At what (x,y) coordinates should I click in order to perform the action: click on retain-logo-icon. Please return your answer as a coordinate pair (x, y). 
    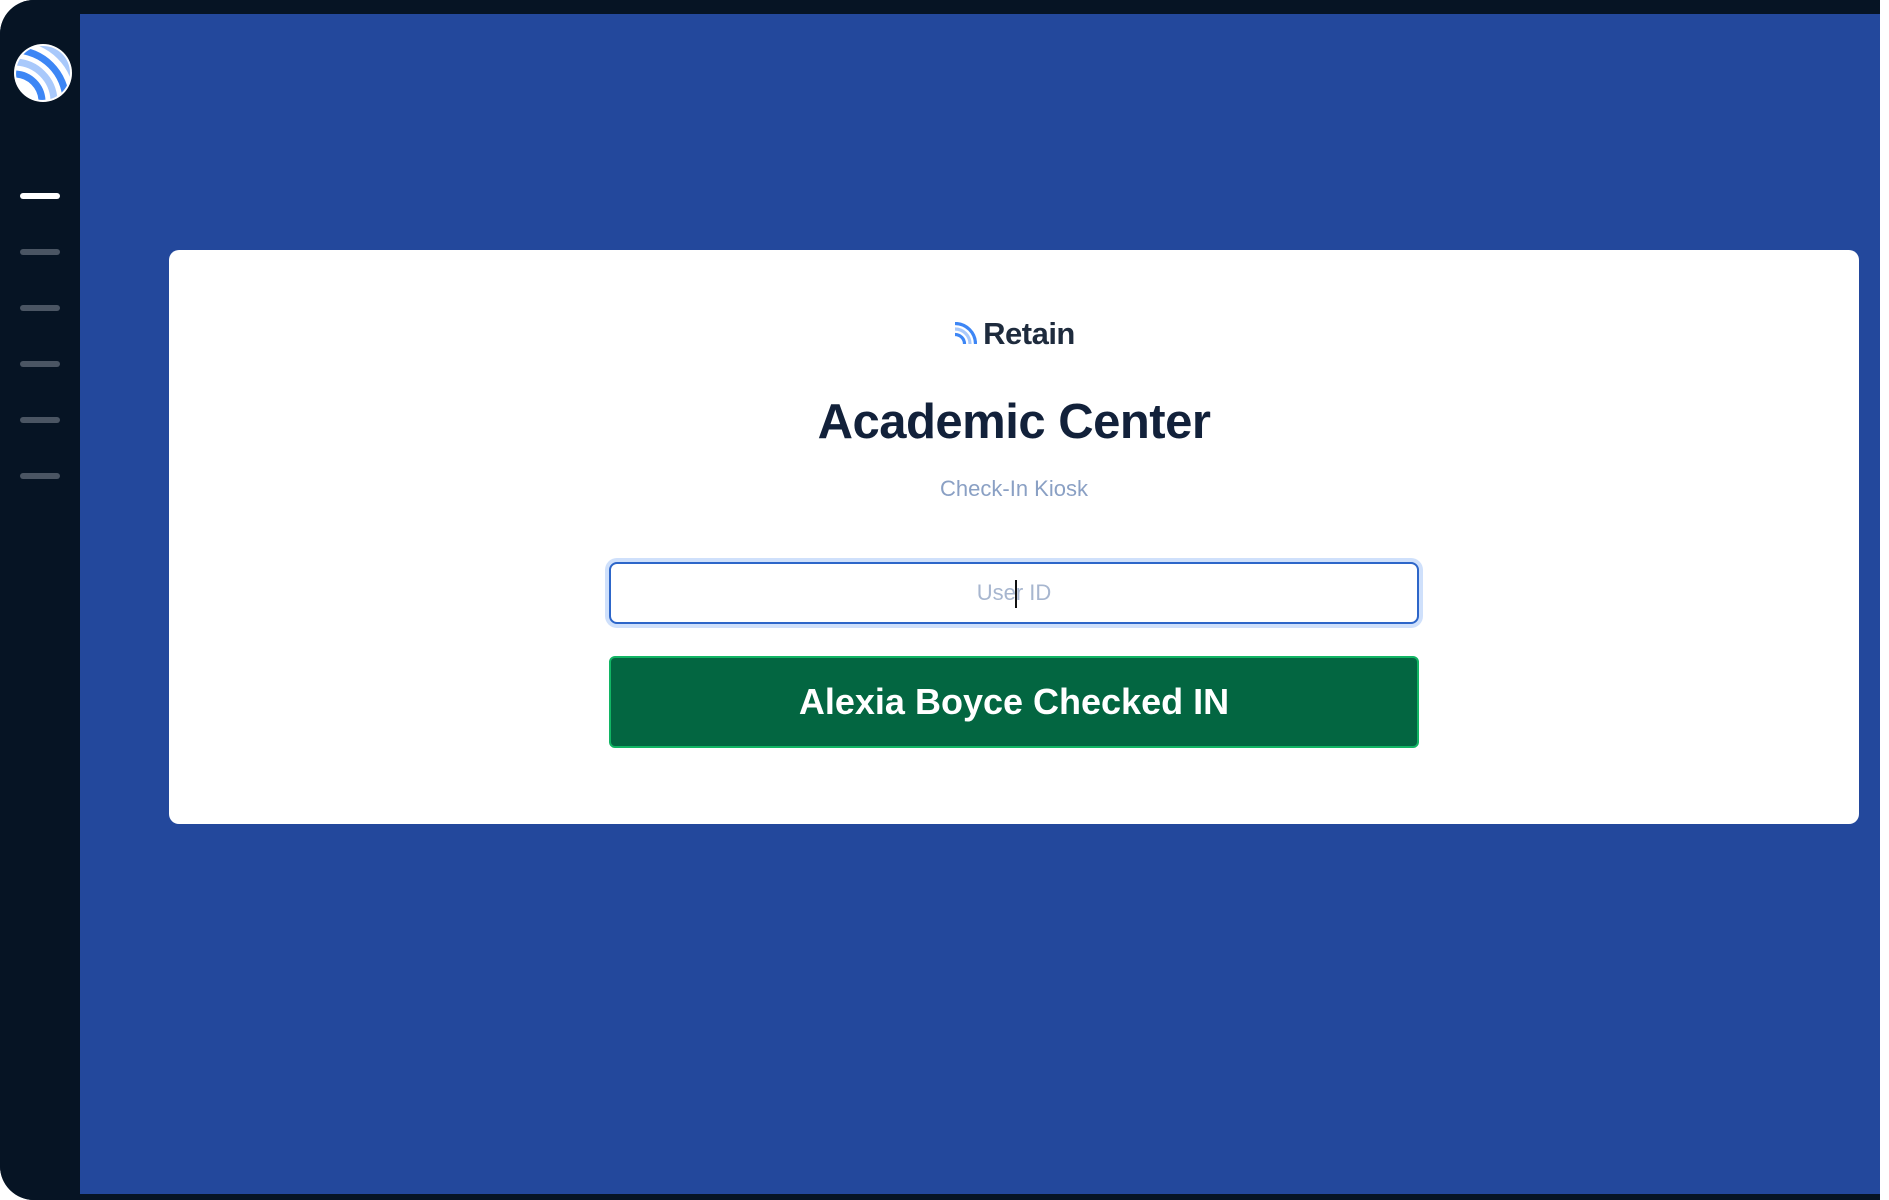
    Looking at the image, I should click on (43, 73).